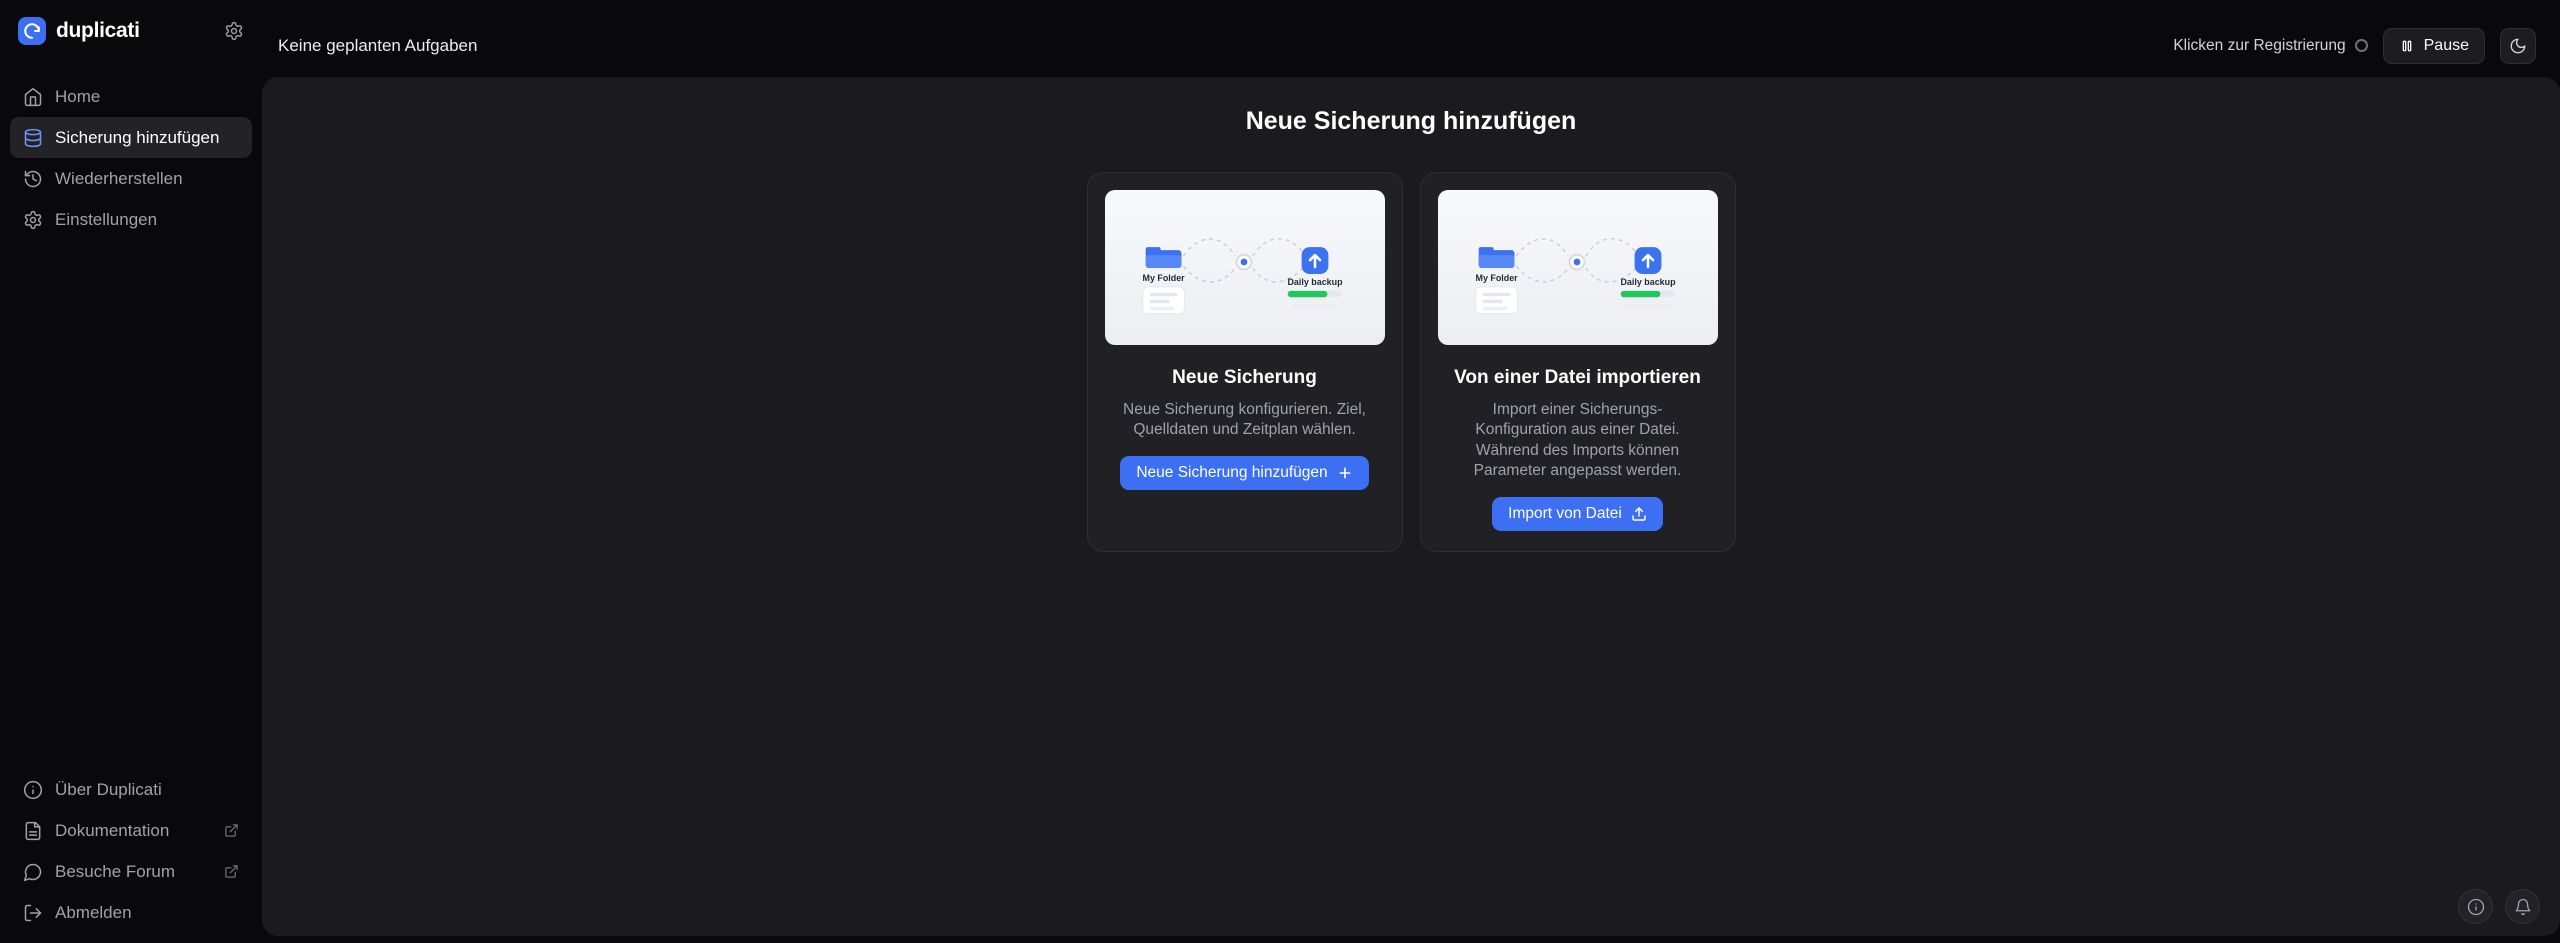  What do you see at coordinates (378, 45) in the screenshot?
I see `scheduled-tasks-status: Keine geplanten Aufgaben` at bounding box center [378, 45].